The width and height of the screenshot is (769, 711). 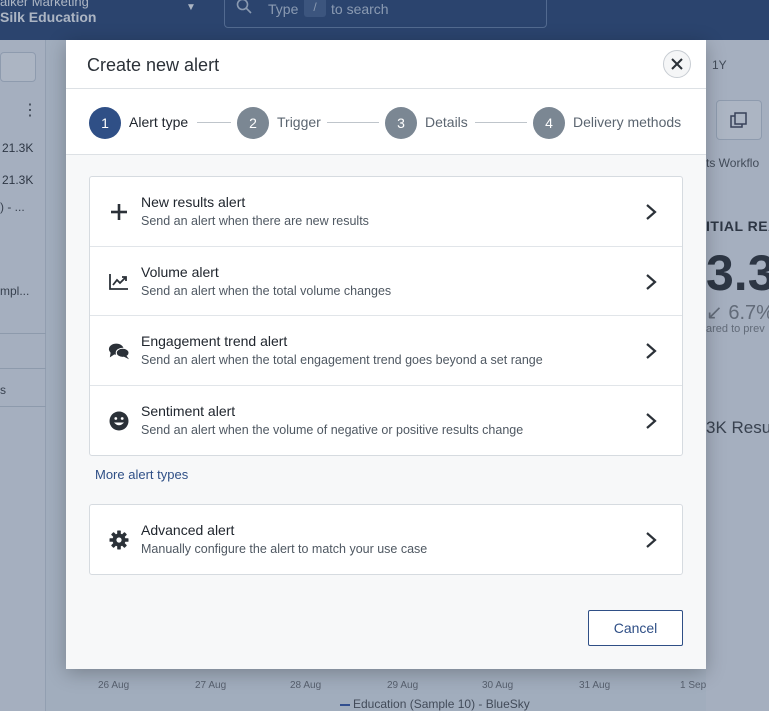 I want to click on close-icon, so click(x=677, y=64).